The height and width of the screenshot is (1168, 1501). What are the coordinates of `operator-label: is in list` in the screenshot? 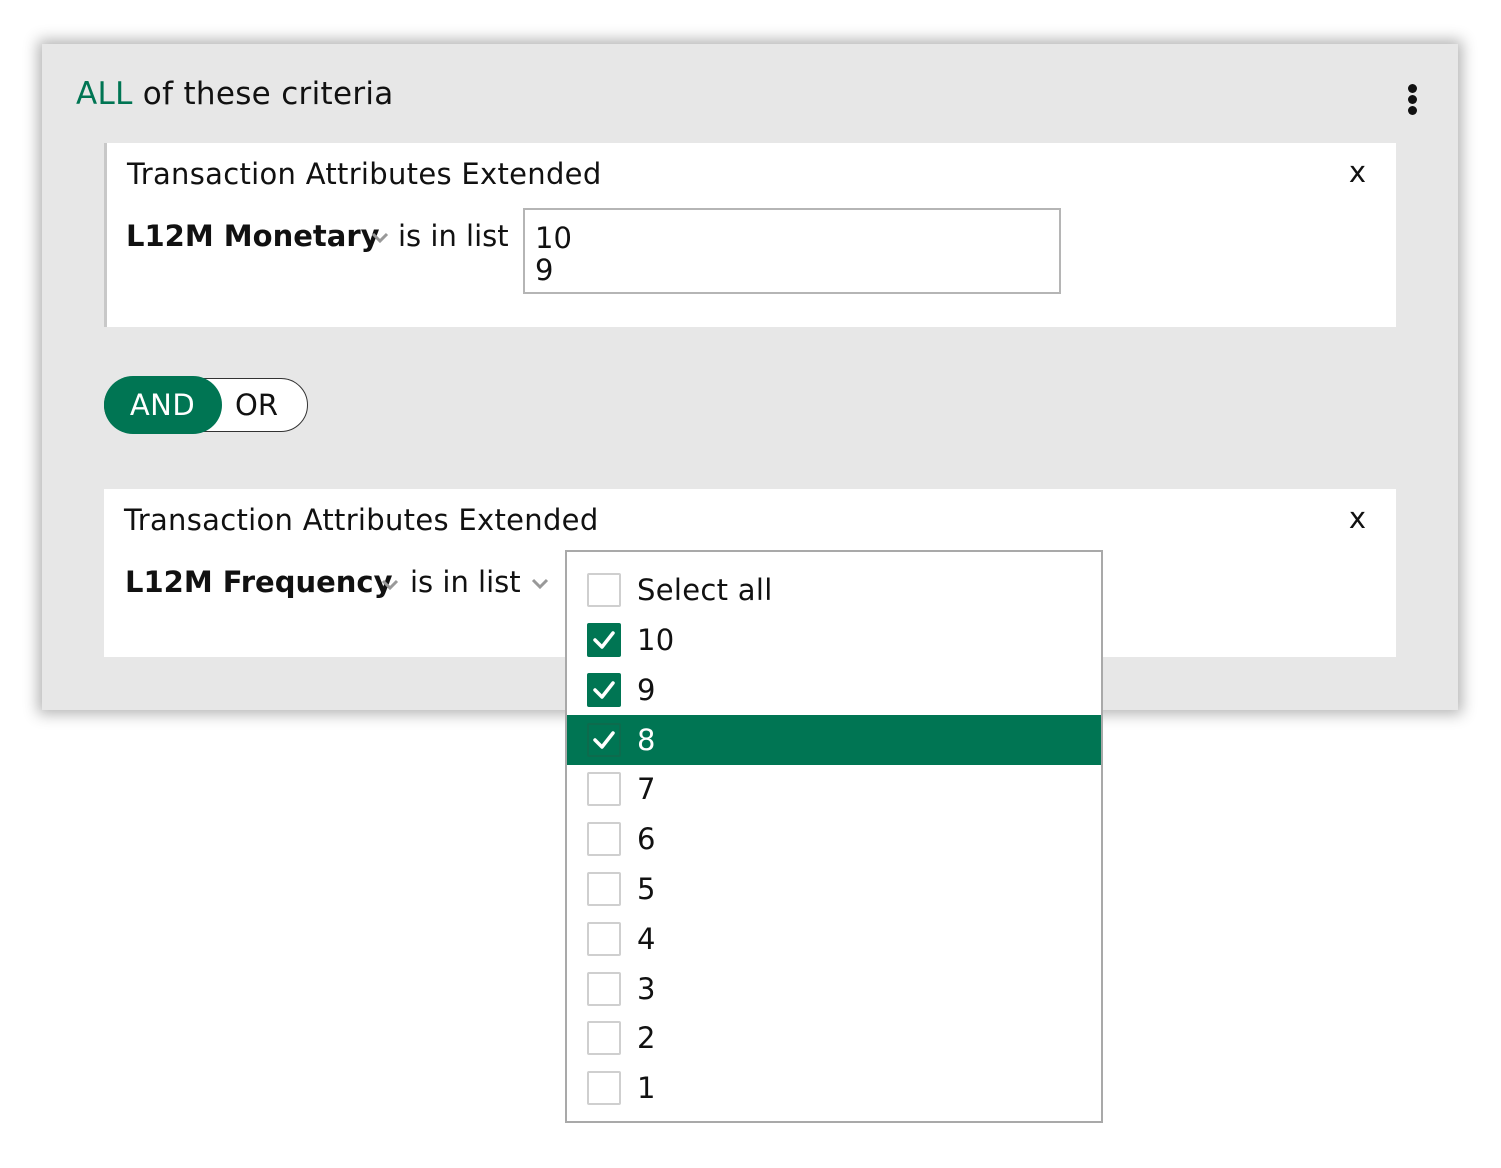 It's located at (453, 236).